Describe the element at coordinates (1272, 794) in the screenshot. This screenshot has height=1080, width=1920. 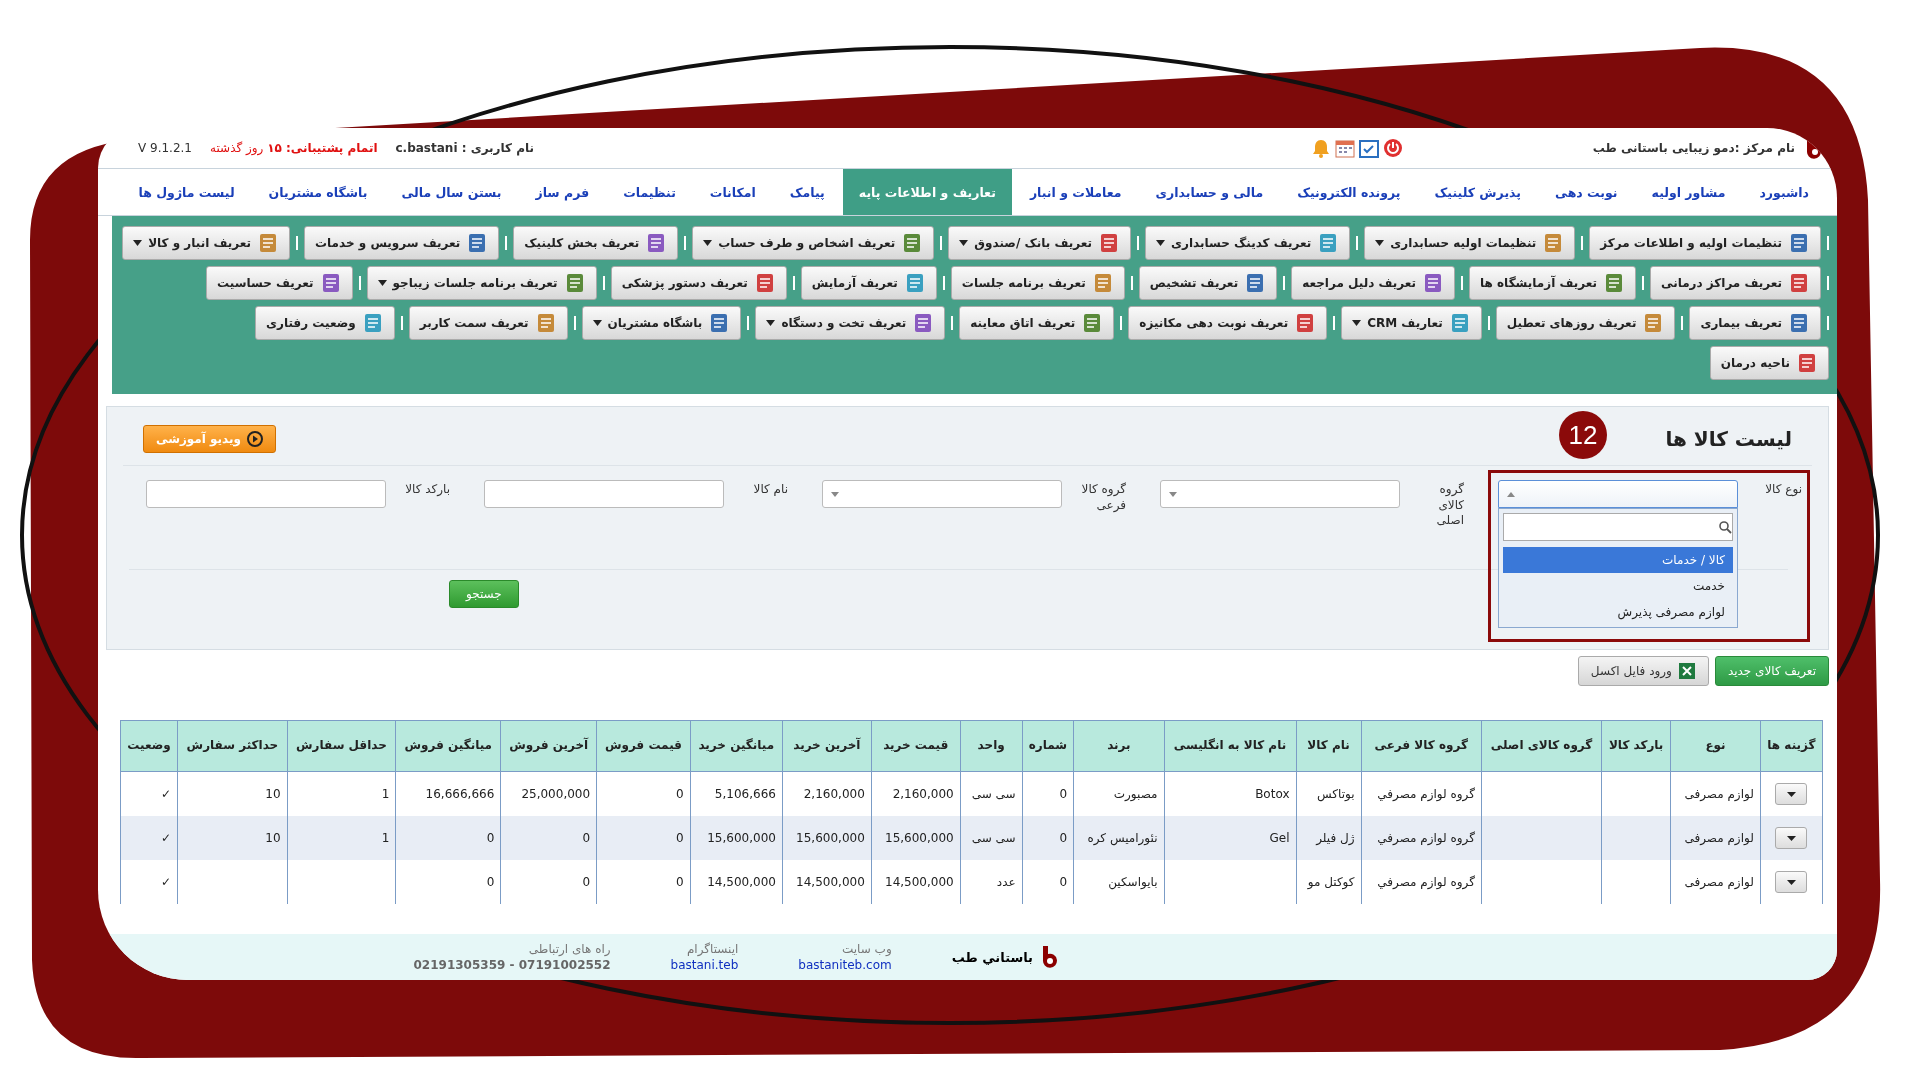
I see `table-cell: Botox` at that location.